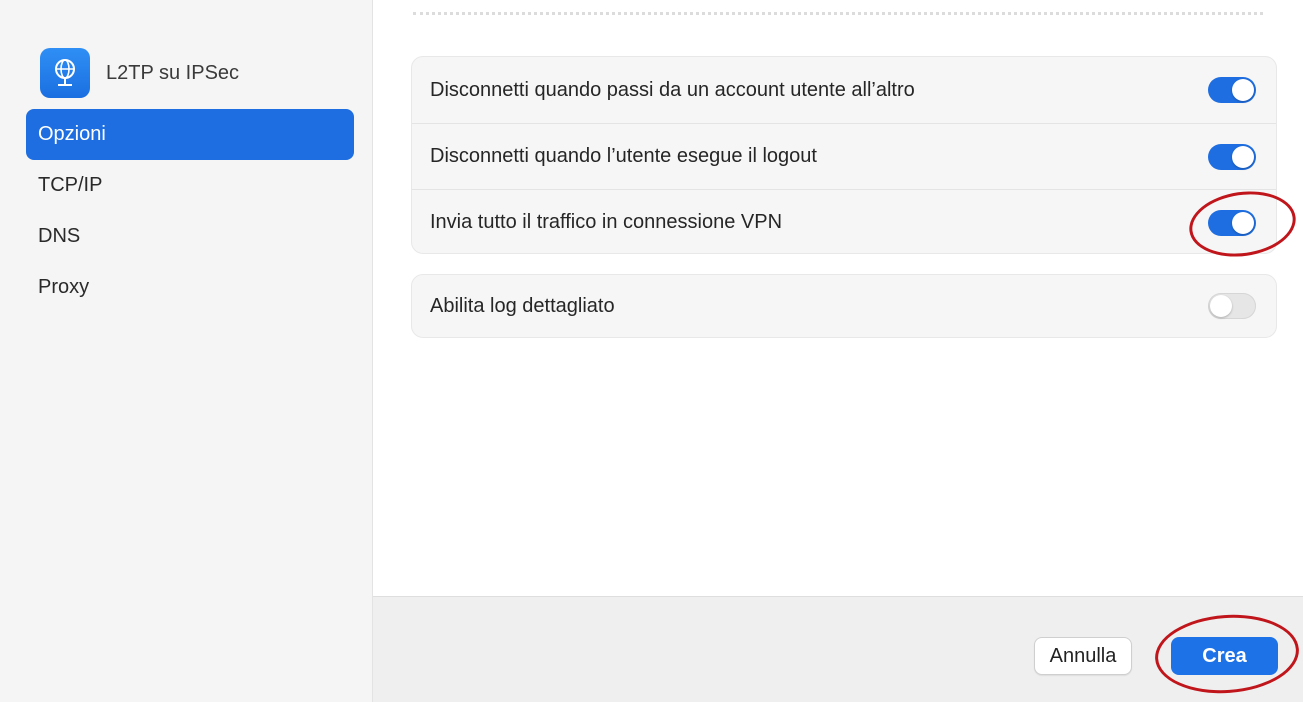 This screenshot has width=1303, height=702. I want to click on cancel-button: Annulla, so click(1083, 656).